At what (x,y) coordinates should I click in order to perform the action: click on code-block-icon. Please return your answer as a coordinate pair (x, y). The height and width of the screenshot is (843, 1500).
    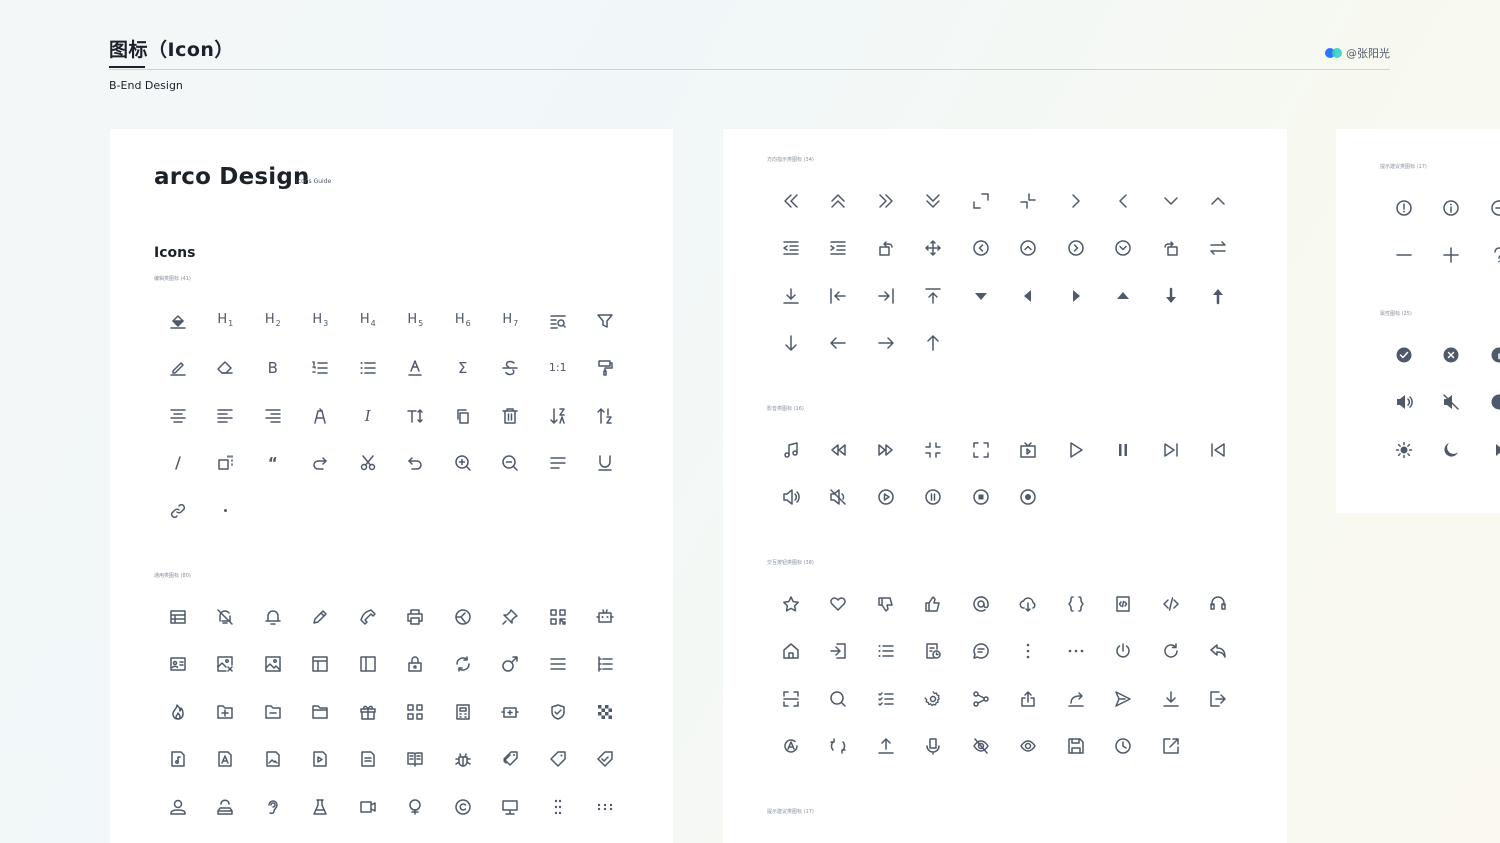
    Looking at the image, I should click on (1076, 604).